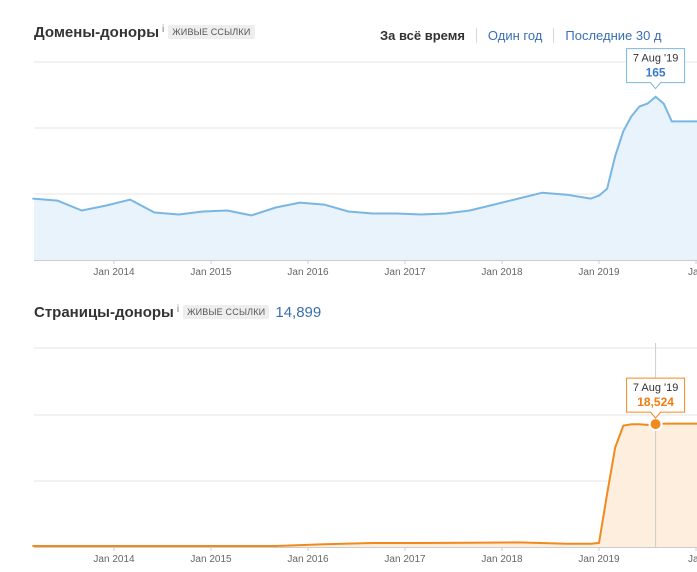 The image size is (697, 572). Describe the element at coordinates (655, 424) in the screenshot. I see `hover-marker` at that location.